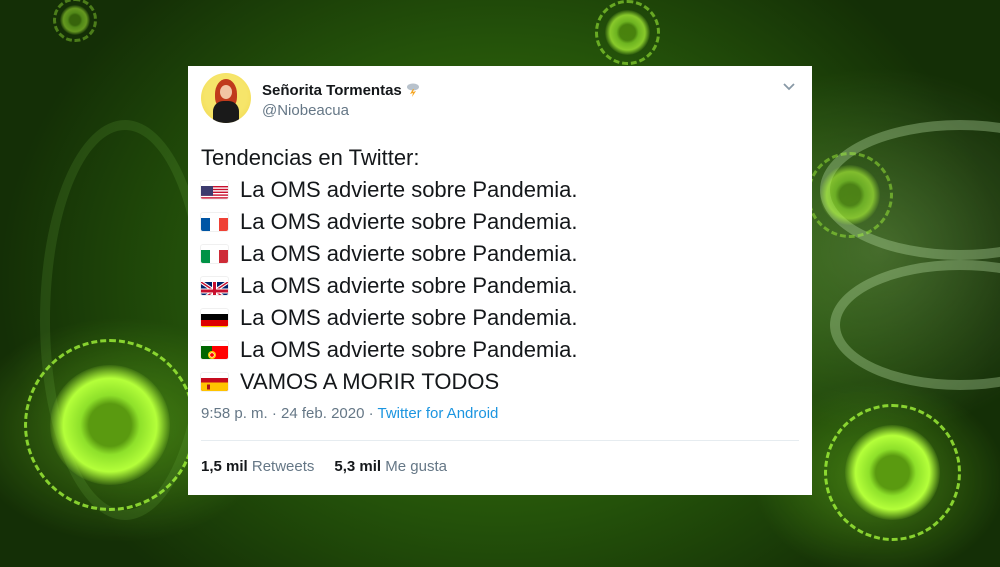 The image size is (1000, 567). Describe the element at coordinates (214, 190) in the screenshot. I see `us-flag-icon` at that location.